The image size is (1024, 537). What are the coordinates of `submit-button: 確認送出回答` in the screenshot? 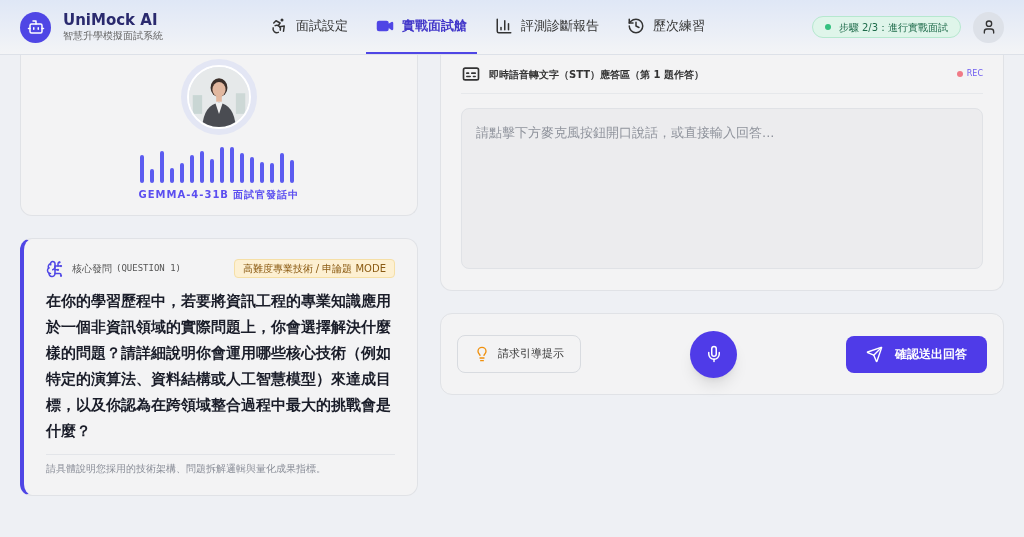 It's located at (916, 354).